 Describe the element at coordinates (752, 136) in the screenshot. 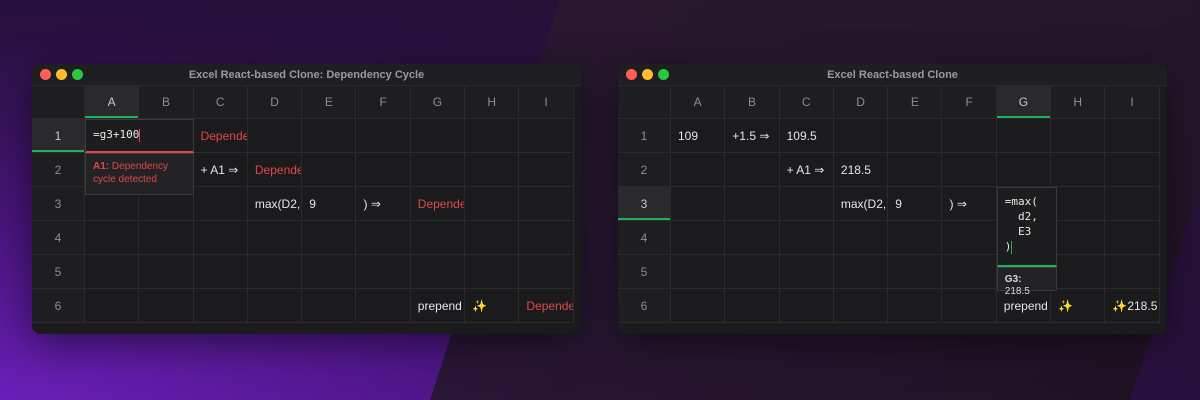

I see `cell-b1: +1.5 ⇒` at that location.